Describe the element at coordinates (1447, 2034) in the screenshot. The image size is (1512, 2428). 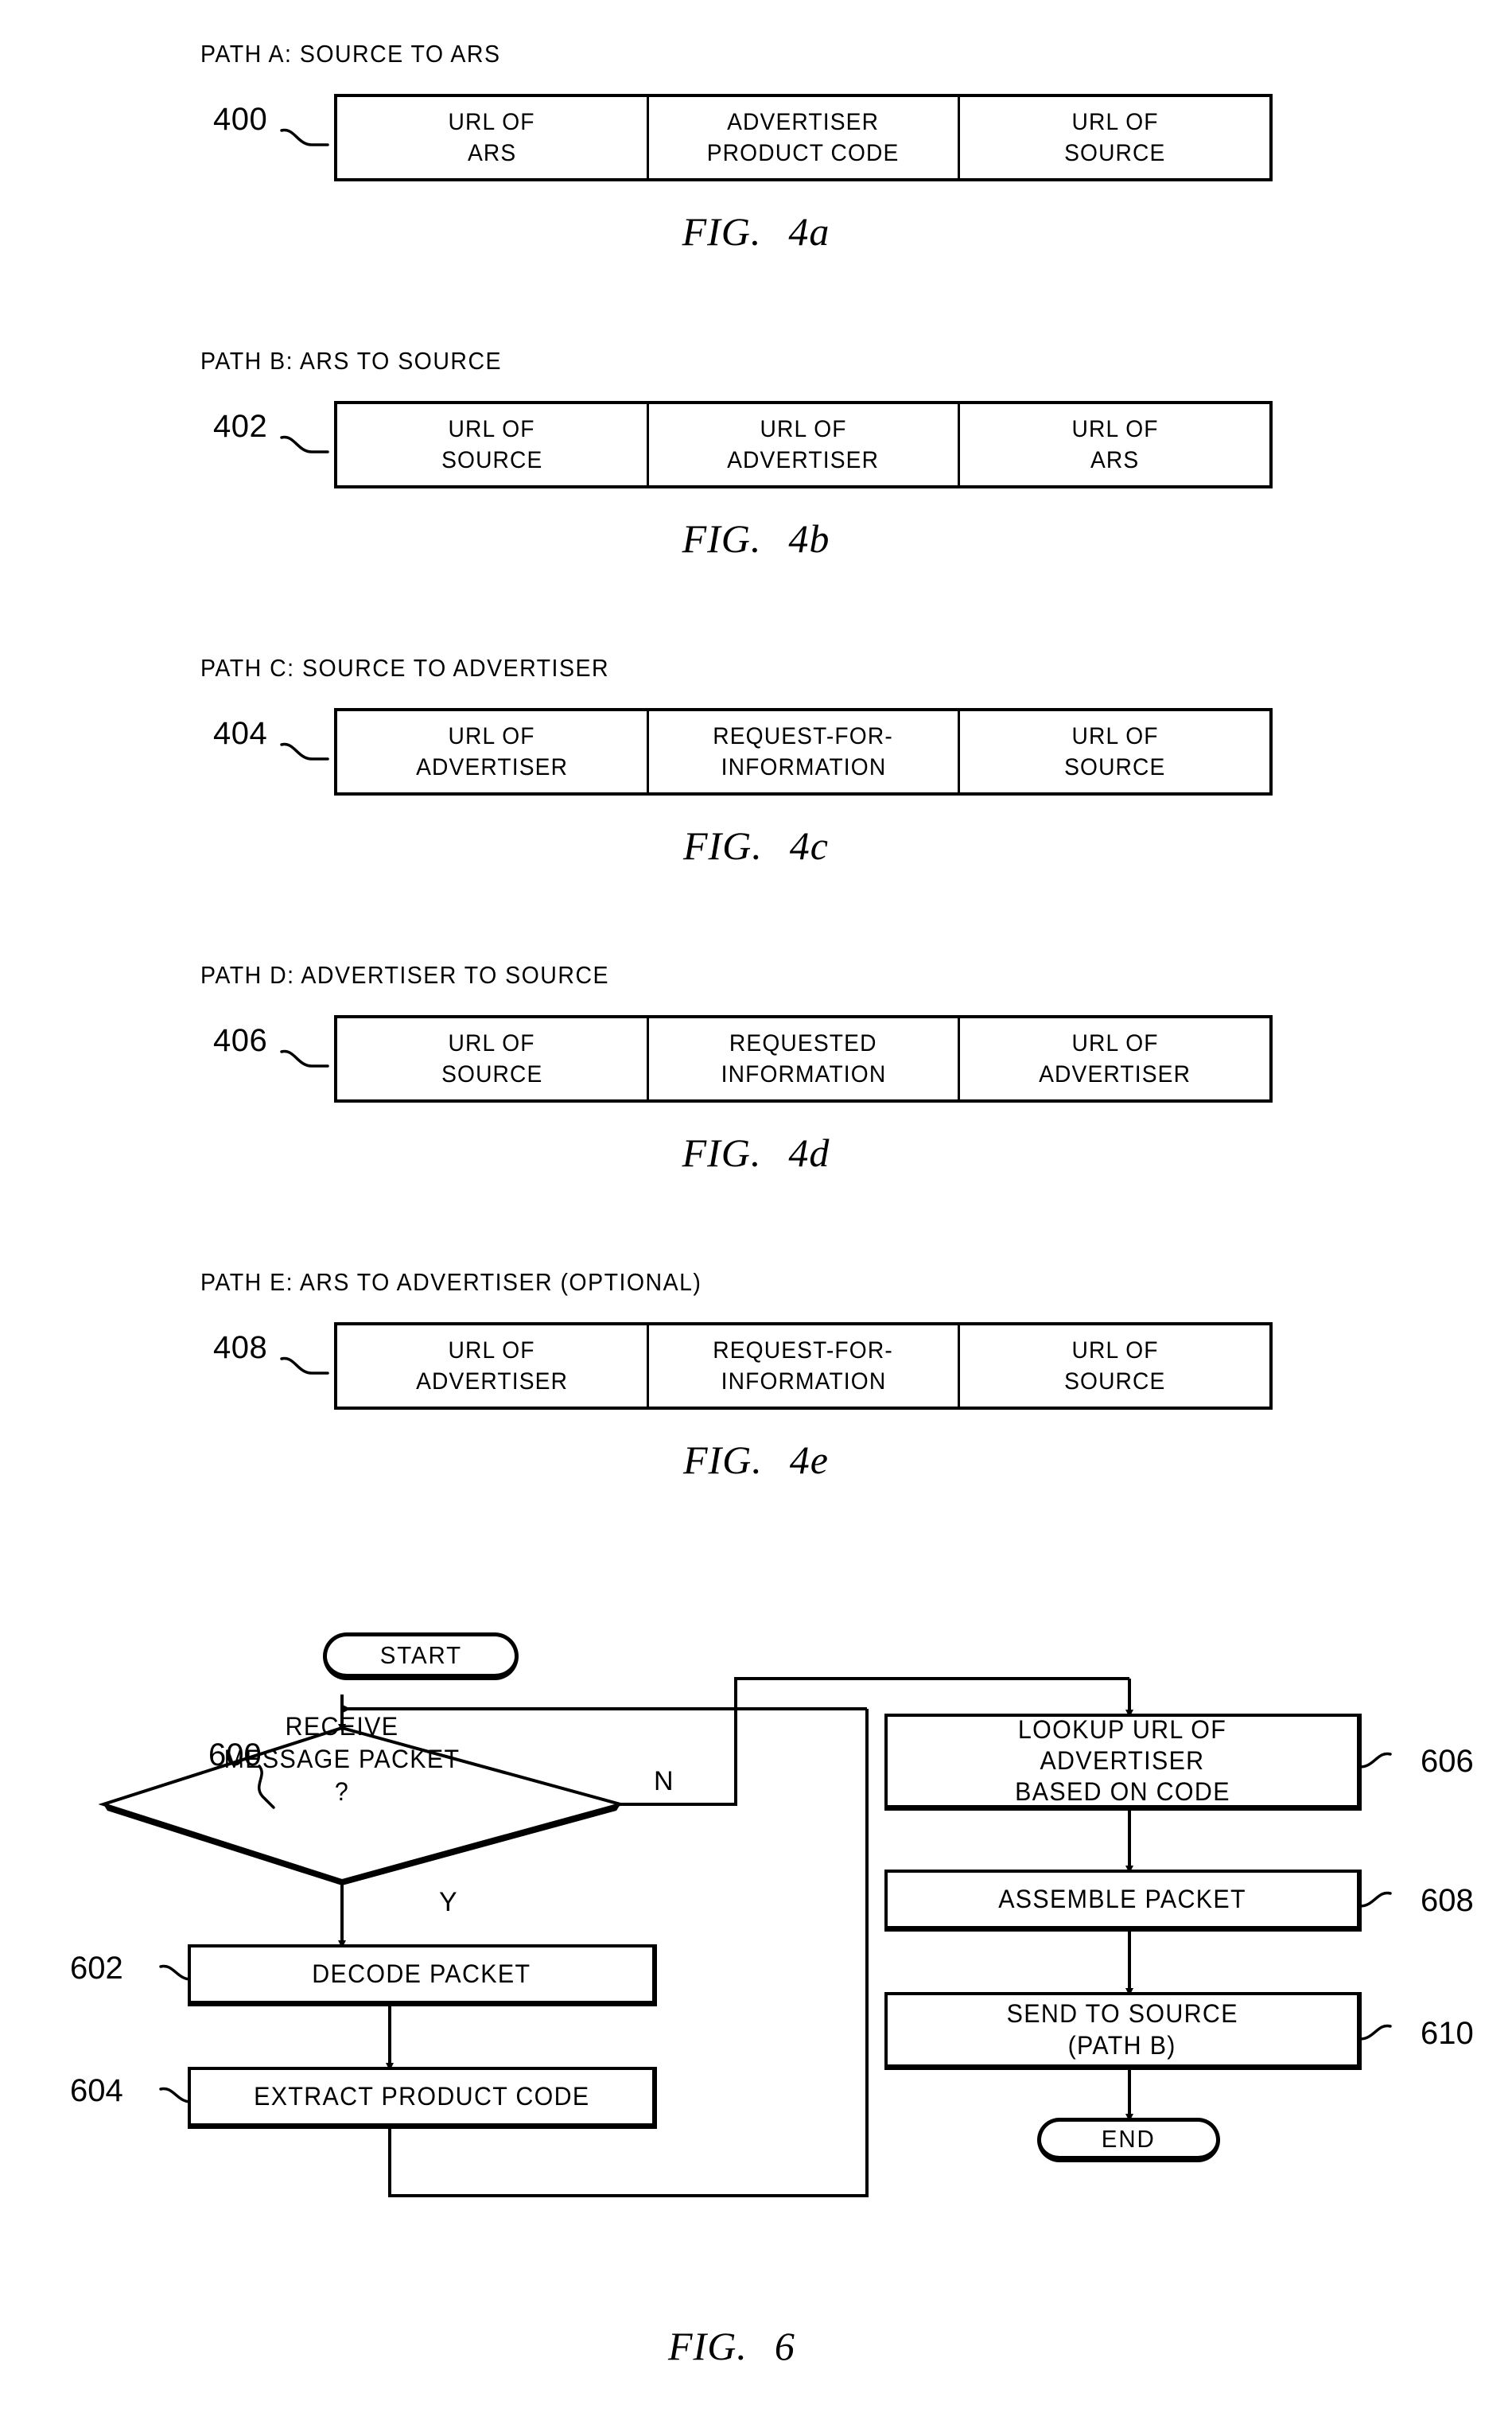
I see `reference-numeral-610: 610` at that location.